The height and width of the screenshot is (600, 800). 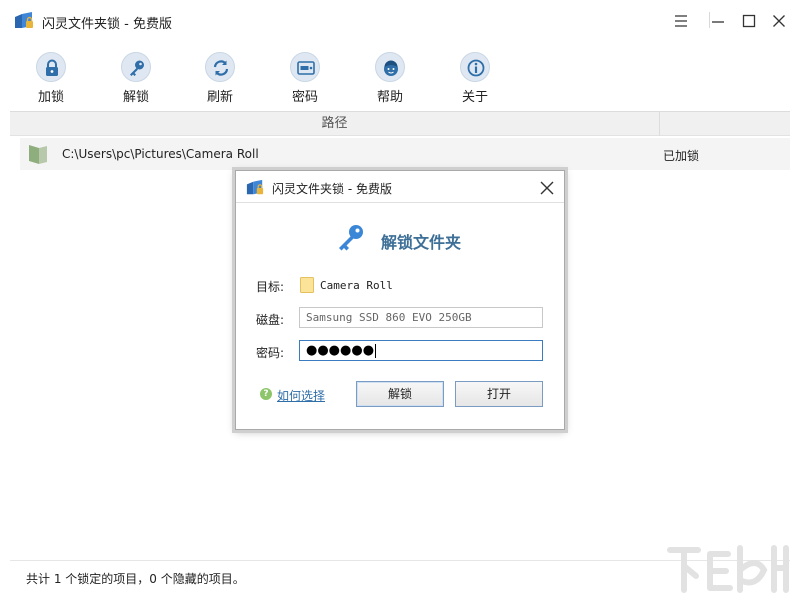 What do you see at coordinates (135, 579) in the screenshot?
I see `status-text: 共计 1 个锁定的项目，0 个隐藏的项目。` at bounding box center [135, 579].